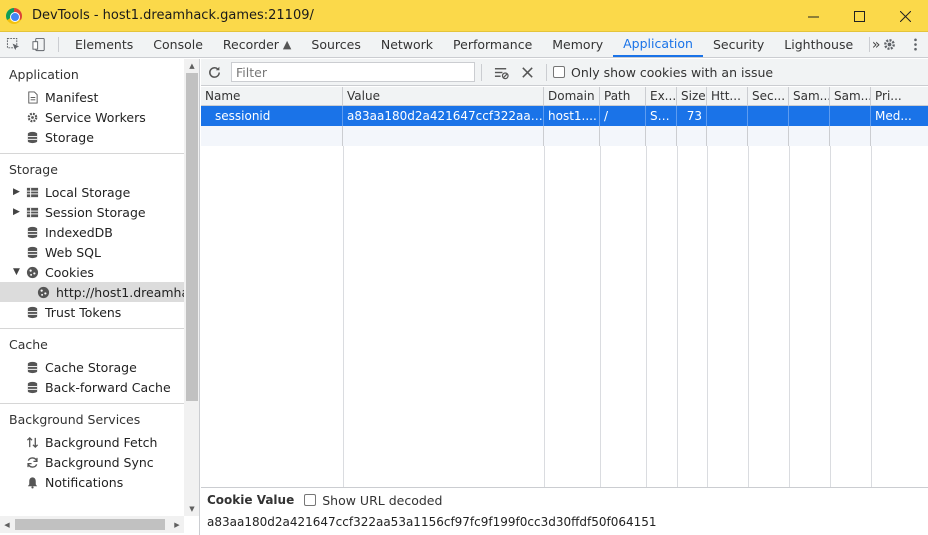  Describe the element at coordinates (492, 44) in the screenshot. I see `tab-performance: Performance` at that location.